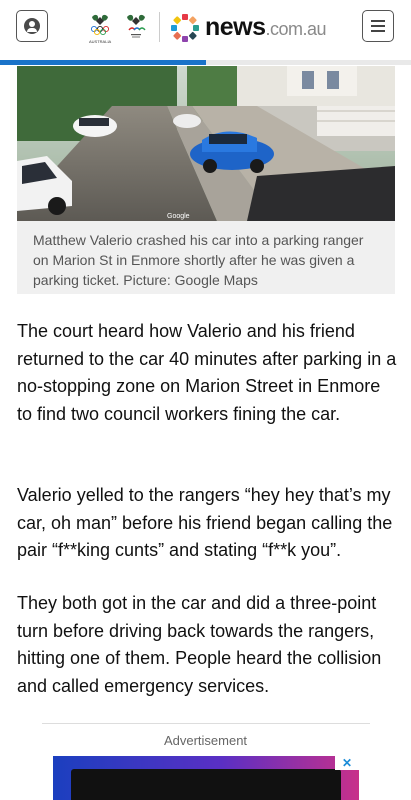 This screenshot has height=800, width=411. What do you see at coordinates (347, 763) in the screenshot?
I see `ad-close-icon: ✕` at bounding box center [347, 763].